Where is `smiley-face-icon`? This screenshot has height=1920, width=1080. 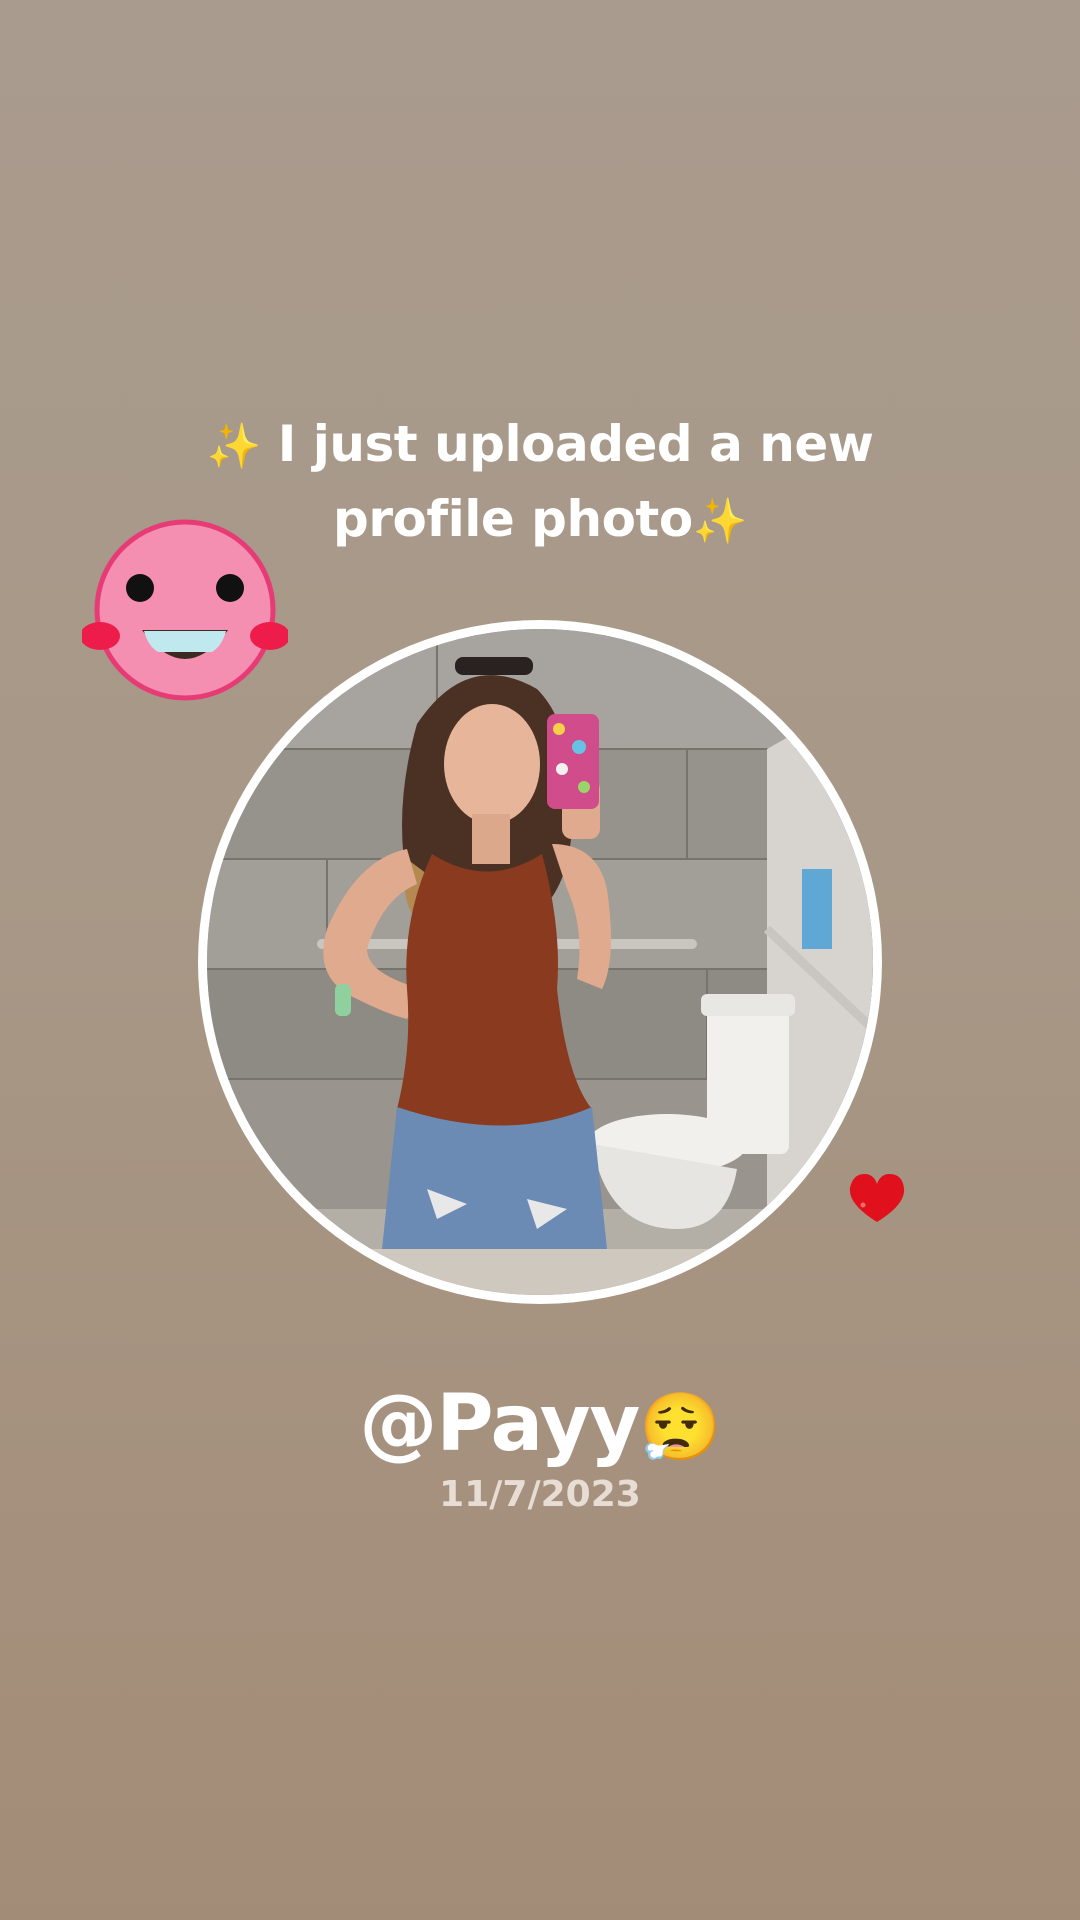
smiley-face-icon is located at coordinates (185, 610).